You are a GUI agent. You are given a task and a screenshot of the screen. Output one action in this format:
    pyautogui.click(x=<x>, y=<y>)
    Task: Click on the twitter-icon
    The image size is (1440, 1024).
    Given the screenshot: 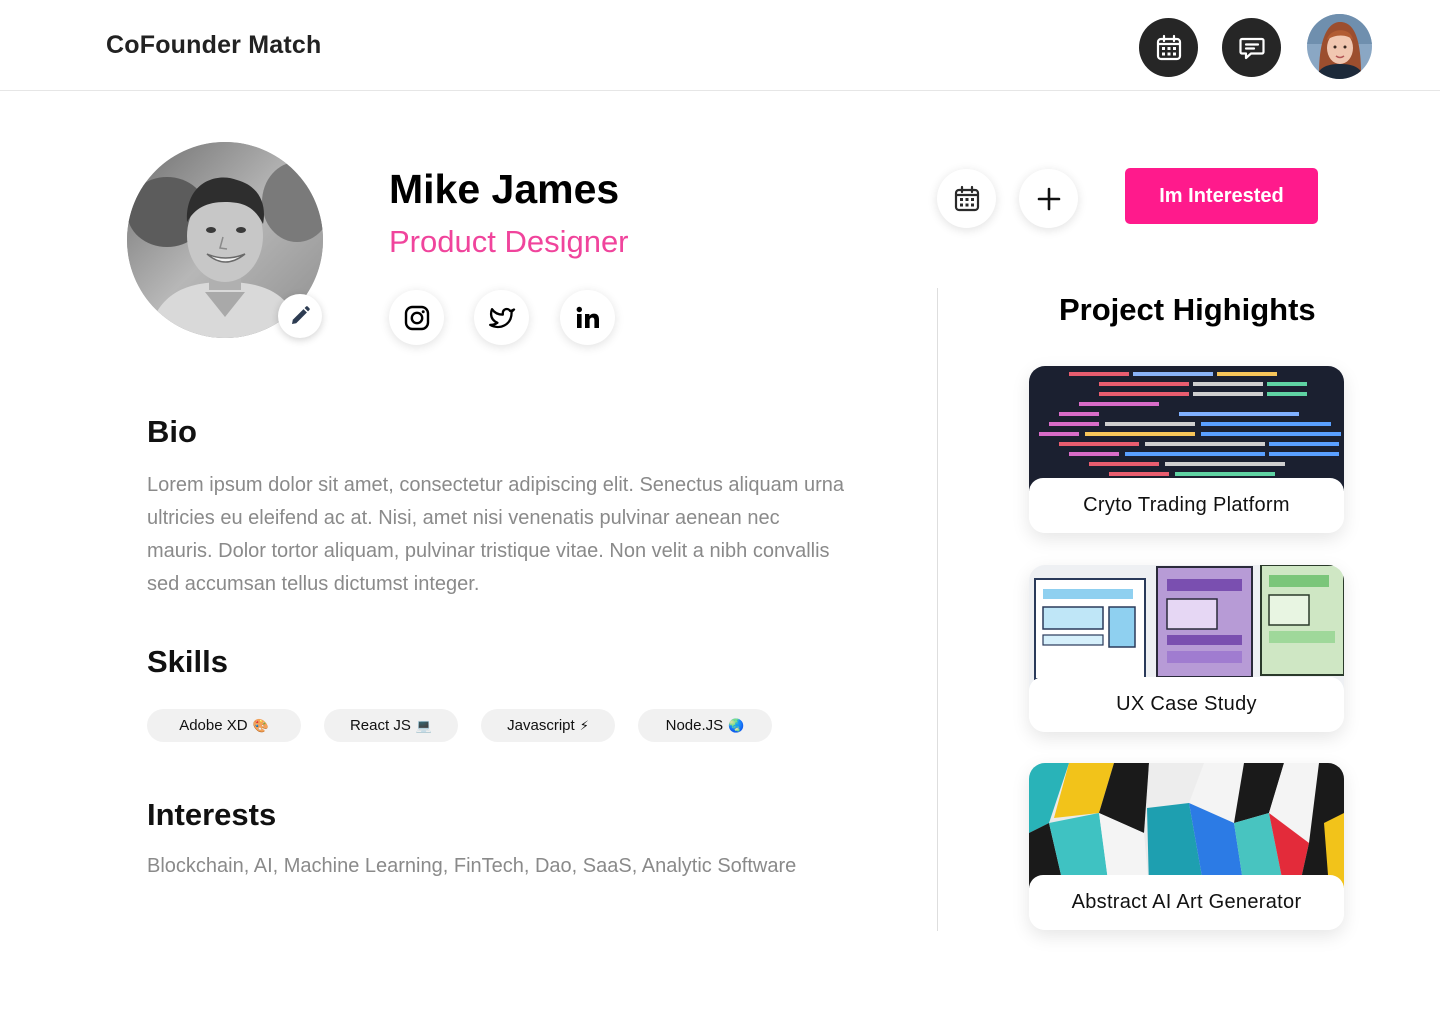 What is the action you would take?
    pyautogui.click(x=501, y=317)
    